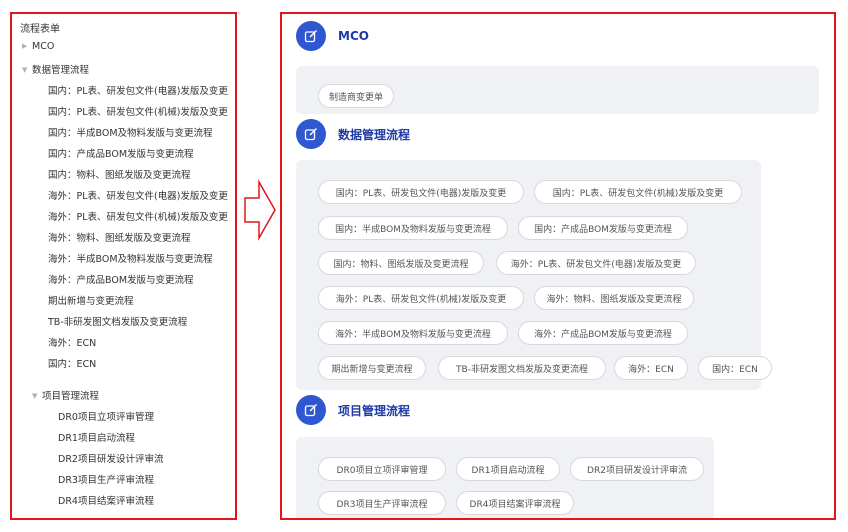  I want to click on section-title: 项目管理流程, so click(374, 410).